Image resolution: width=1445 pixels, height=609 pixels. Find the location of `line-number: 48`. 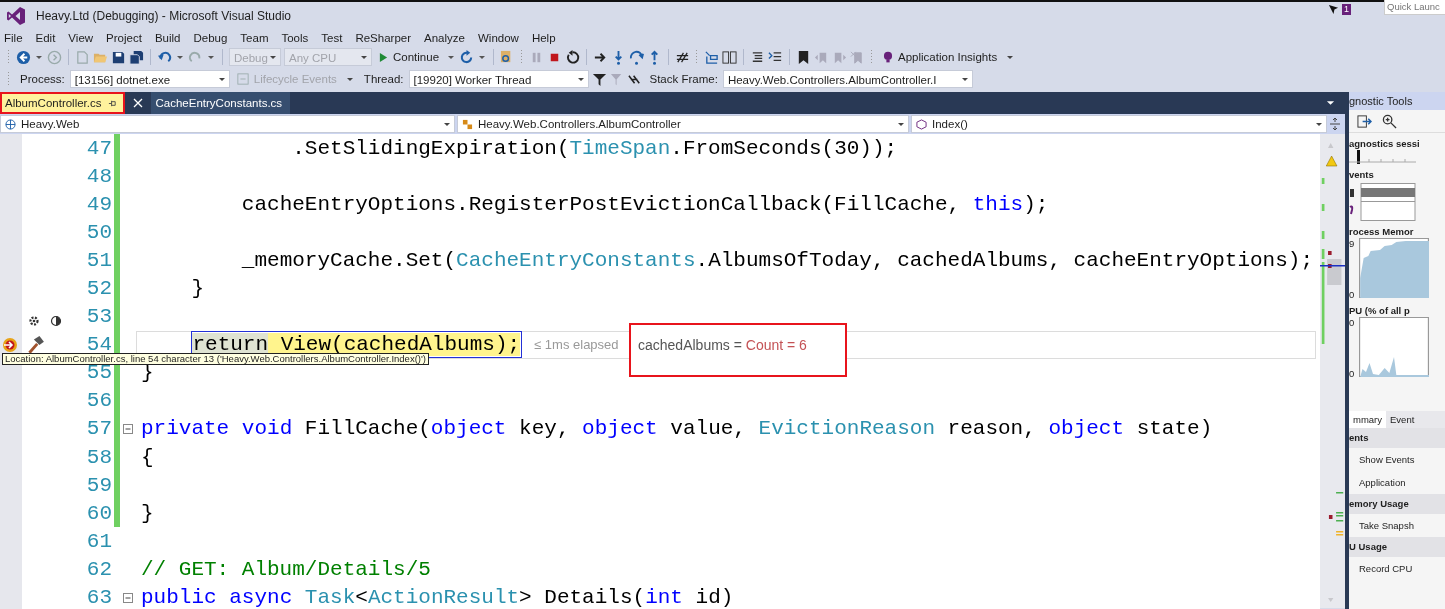

line-number: 48 is located at coordinates (98, 176).